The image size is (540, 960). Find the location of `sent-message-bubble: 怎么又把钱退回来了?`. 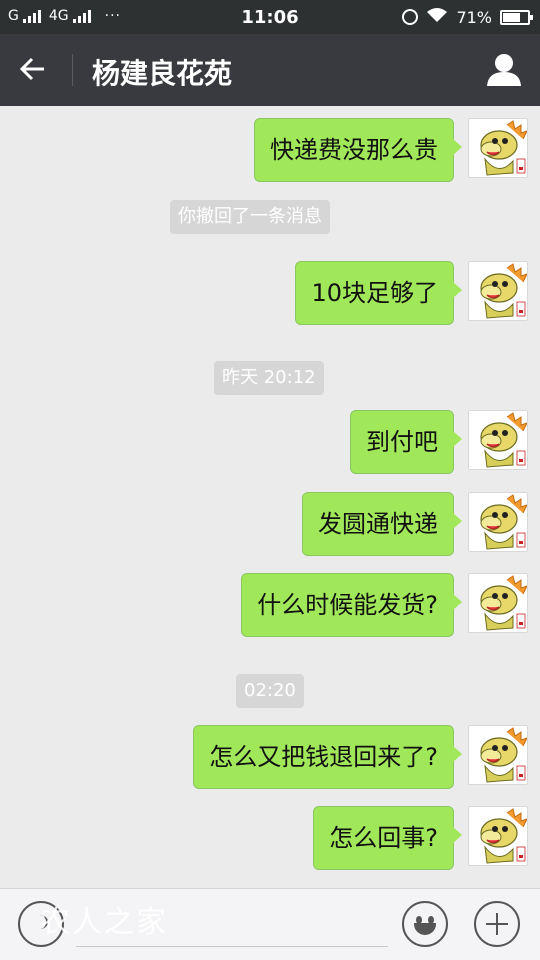

sent-message-bubble: 怎么又把钱退回来了? is located at coordinates (327, 757).